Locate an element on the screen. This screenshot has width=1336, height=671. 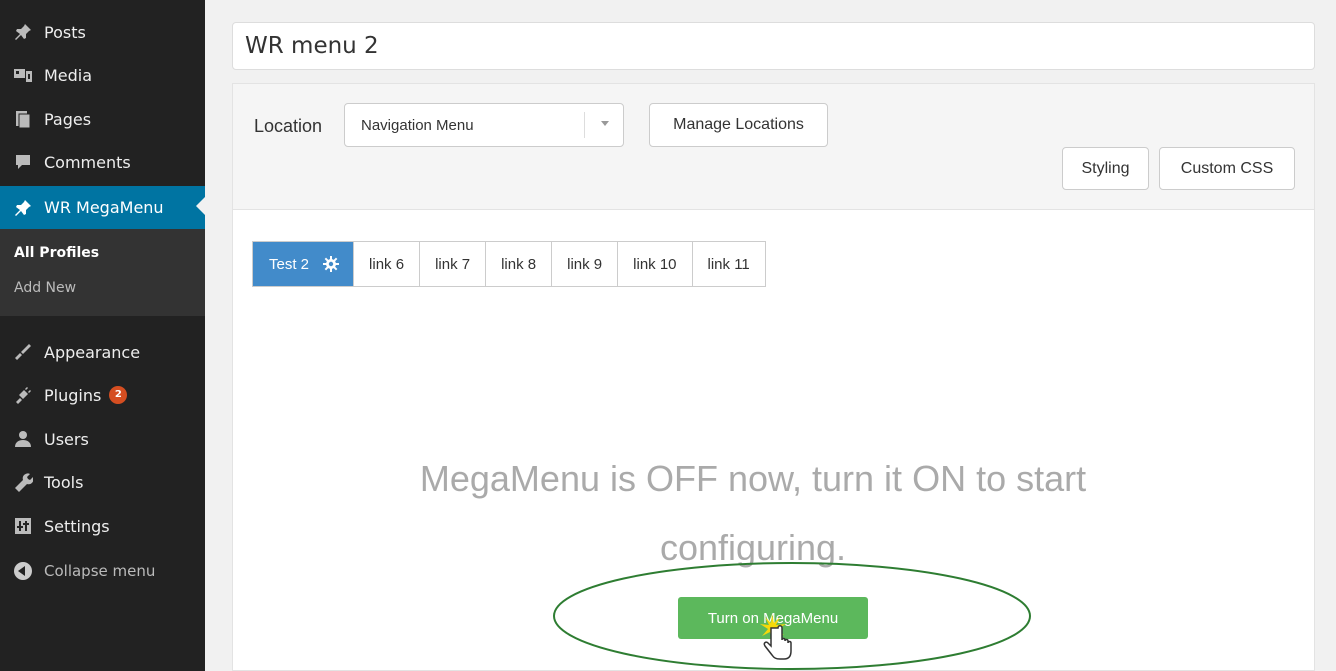
settings-icon is located at coordinates (23, 526).